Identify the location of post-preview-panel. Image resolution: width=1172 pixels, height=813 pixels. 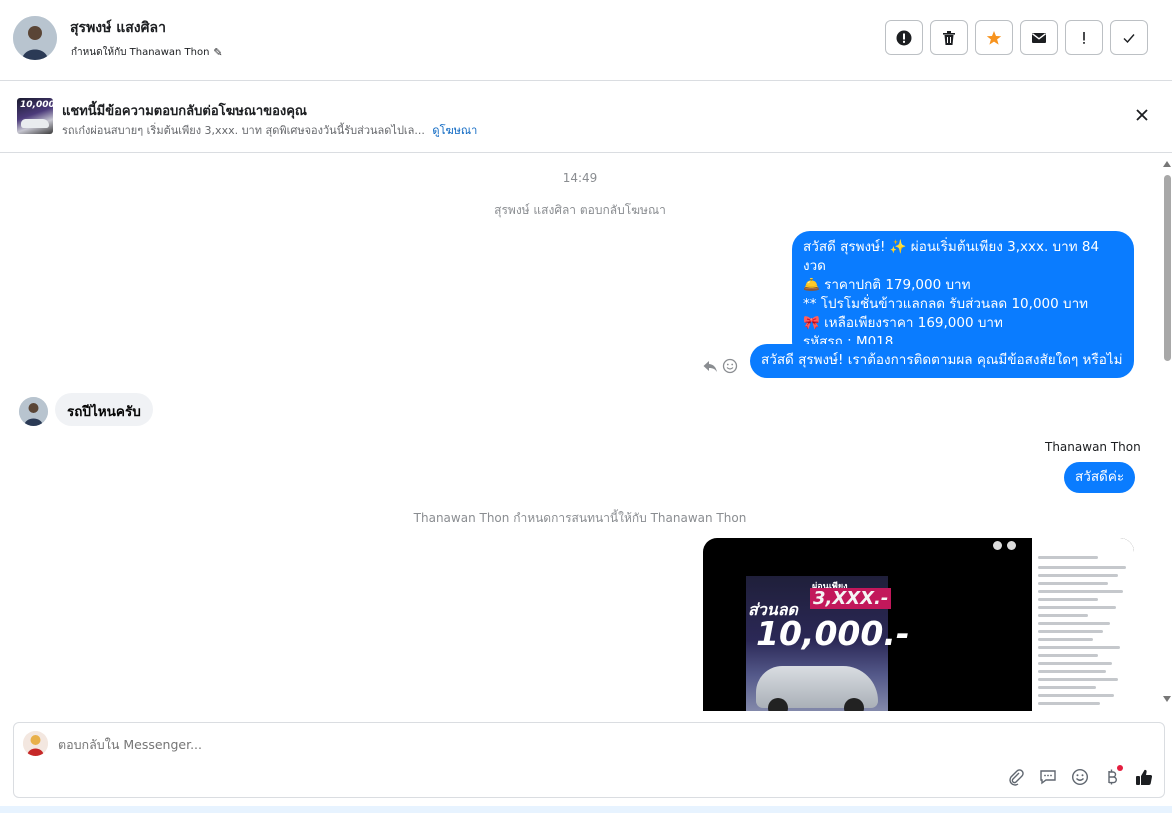
(1083, 624).